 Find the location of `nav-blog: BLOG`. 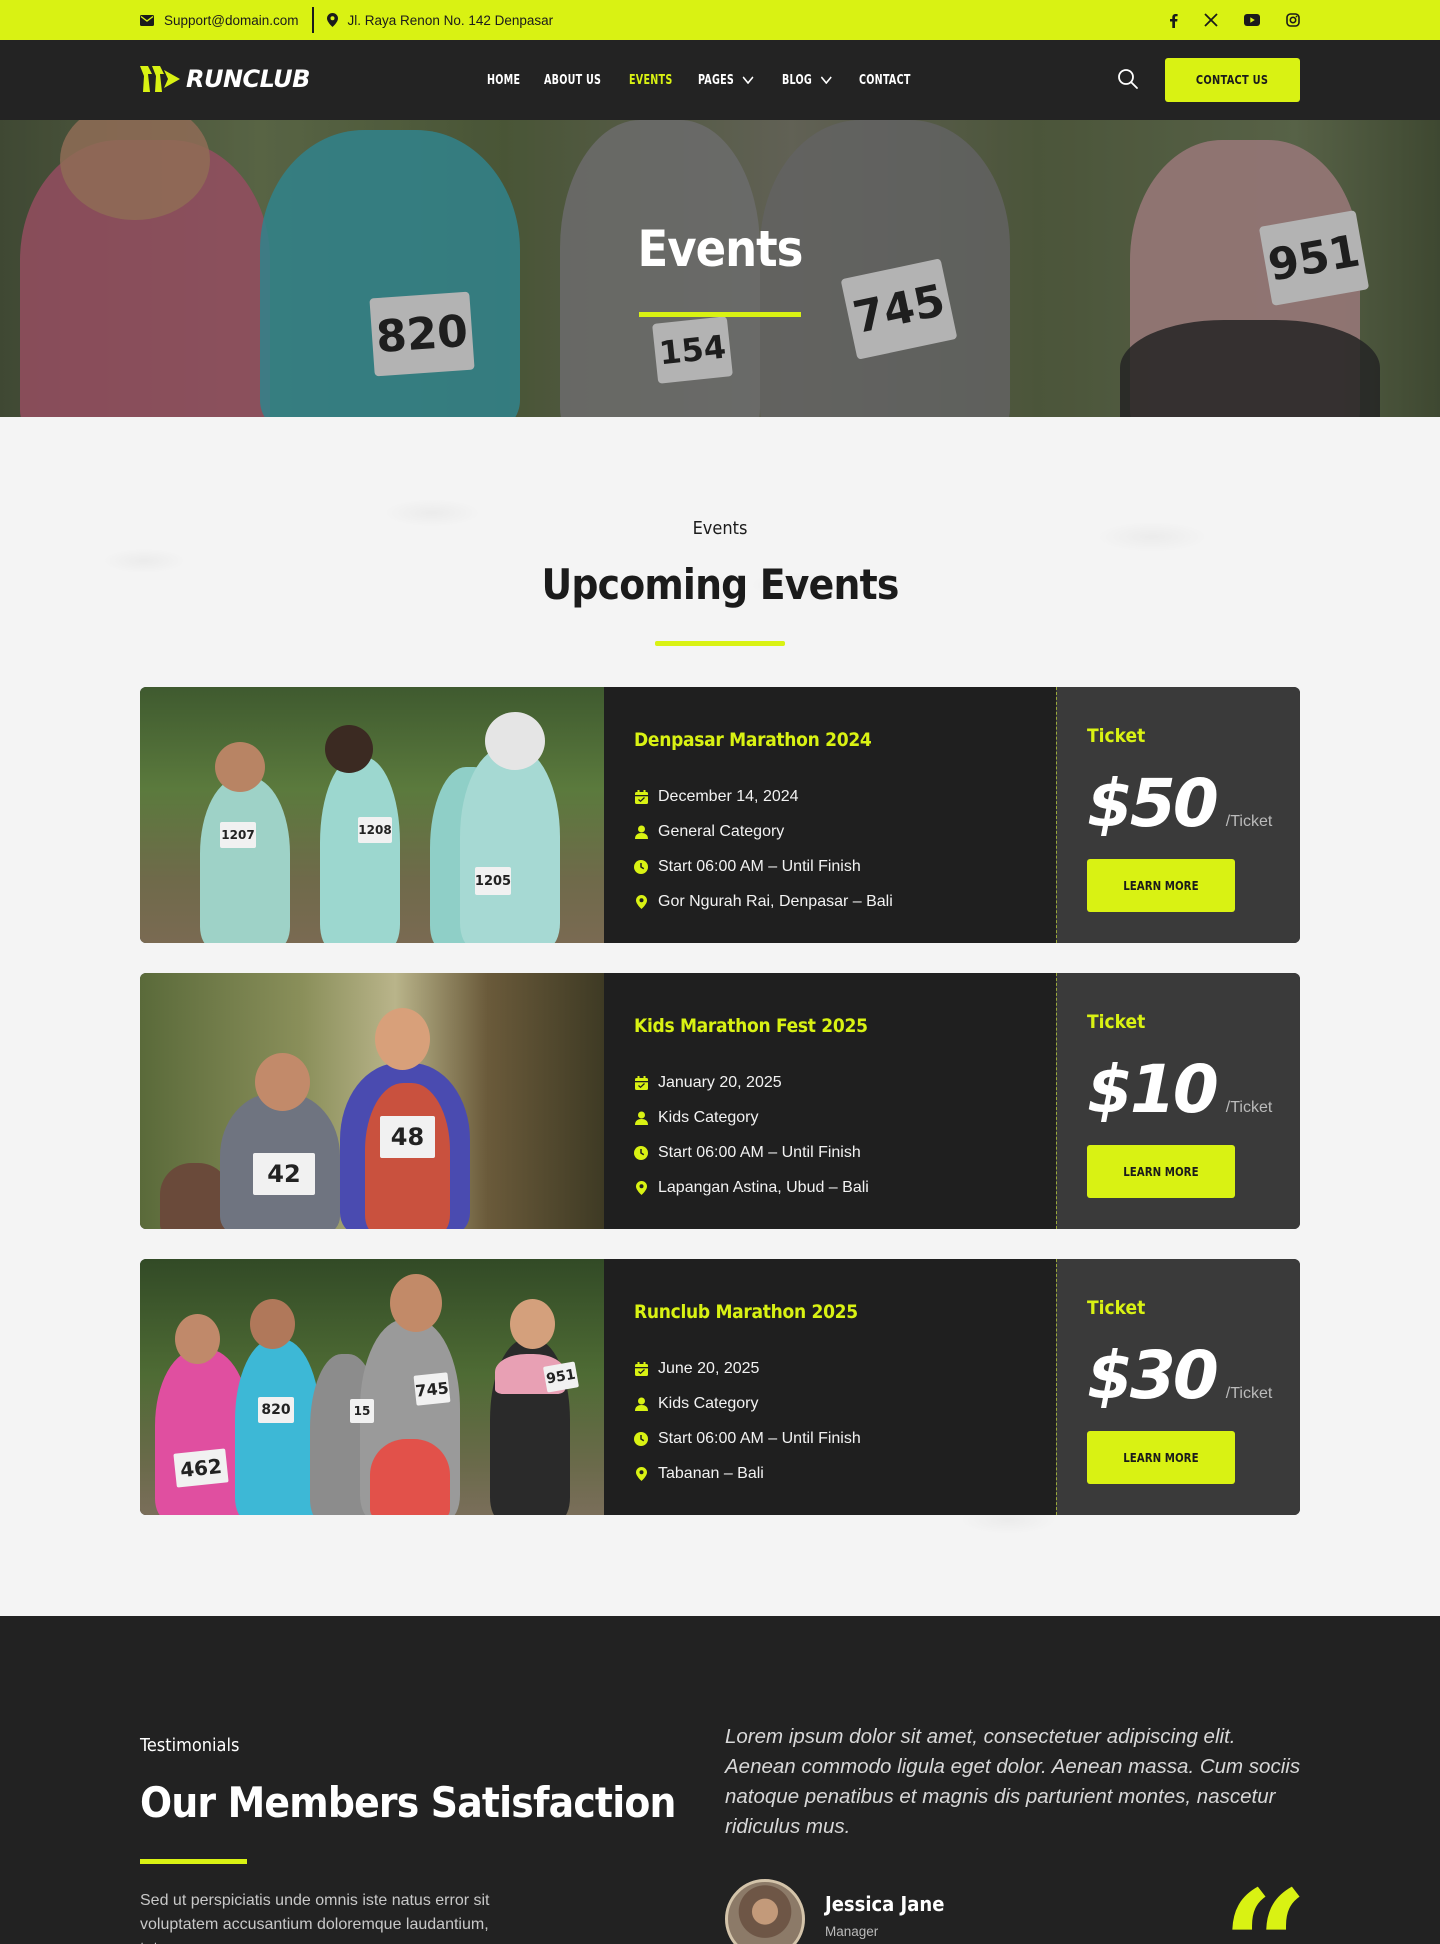

nav-blog: BLOG is located at coordinates (807, 80).